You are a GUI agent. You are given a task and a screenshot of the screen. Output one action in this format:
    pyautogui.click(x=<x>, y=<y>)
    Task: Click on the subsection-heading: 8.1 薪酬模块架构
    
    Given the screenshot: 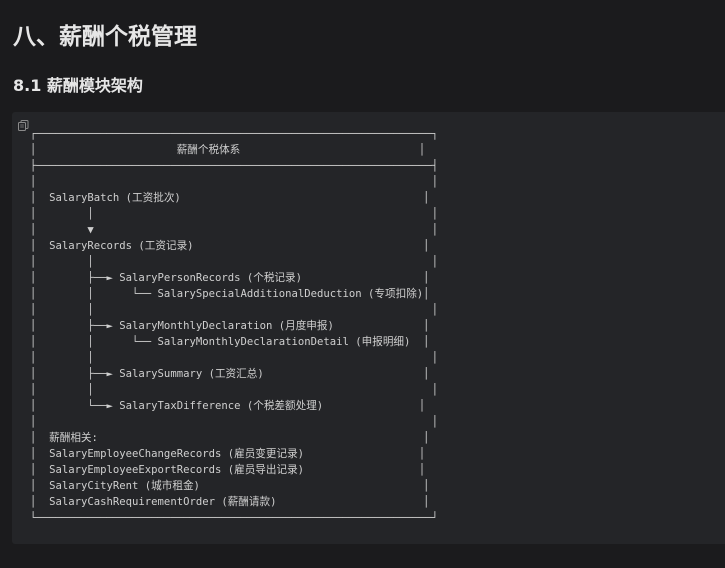 What is the action you would take?
    pyautogui.click(x=78, y=85)
    